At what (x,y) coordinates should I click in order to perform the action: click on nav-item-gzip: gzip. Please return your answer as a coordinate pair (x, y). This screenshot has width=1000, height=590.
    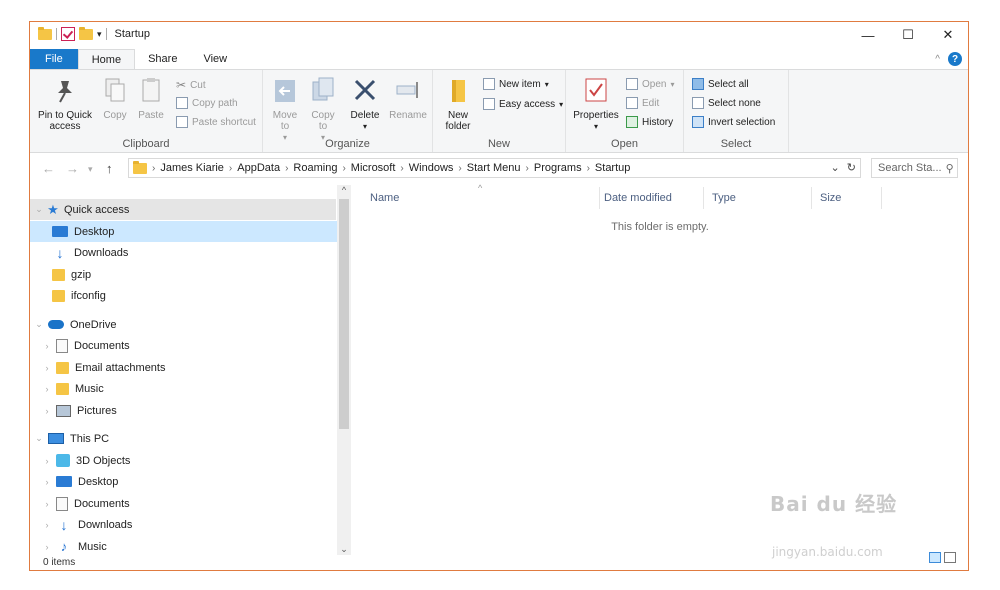
    Looking at the image, I should click on (190, 274).